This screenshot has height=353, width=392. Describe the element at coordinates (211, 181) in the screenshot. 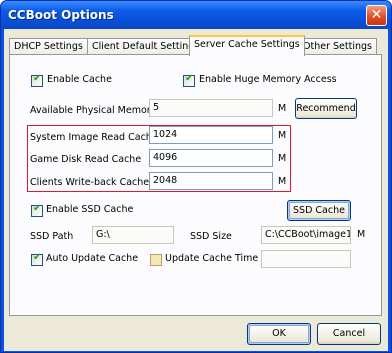

I see `writeback-cache-field: 2048` at that location.